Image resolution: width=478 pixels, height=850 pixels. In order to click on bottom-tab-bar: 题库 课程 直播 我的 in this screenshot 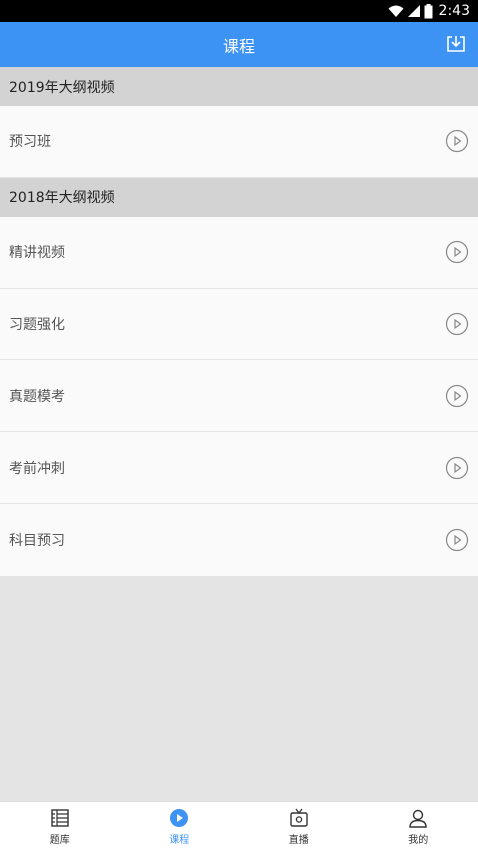, I will do `click(239, 825)`.